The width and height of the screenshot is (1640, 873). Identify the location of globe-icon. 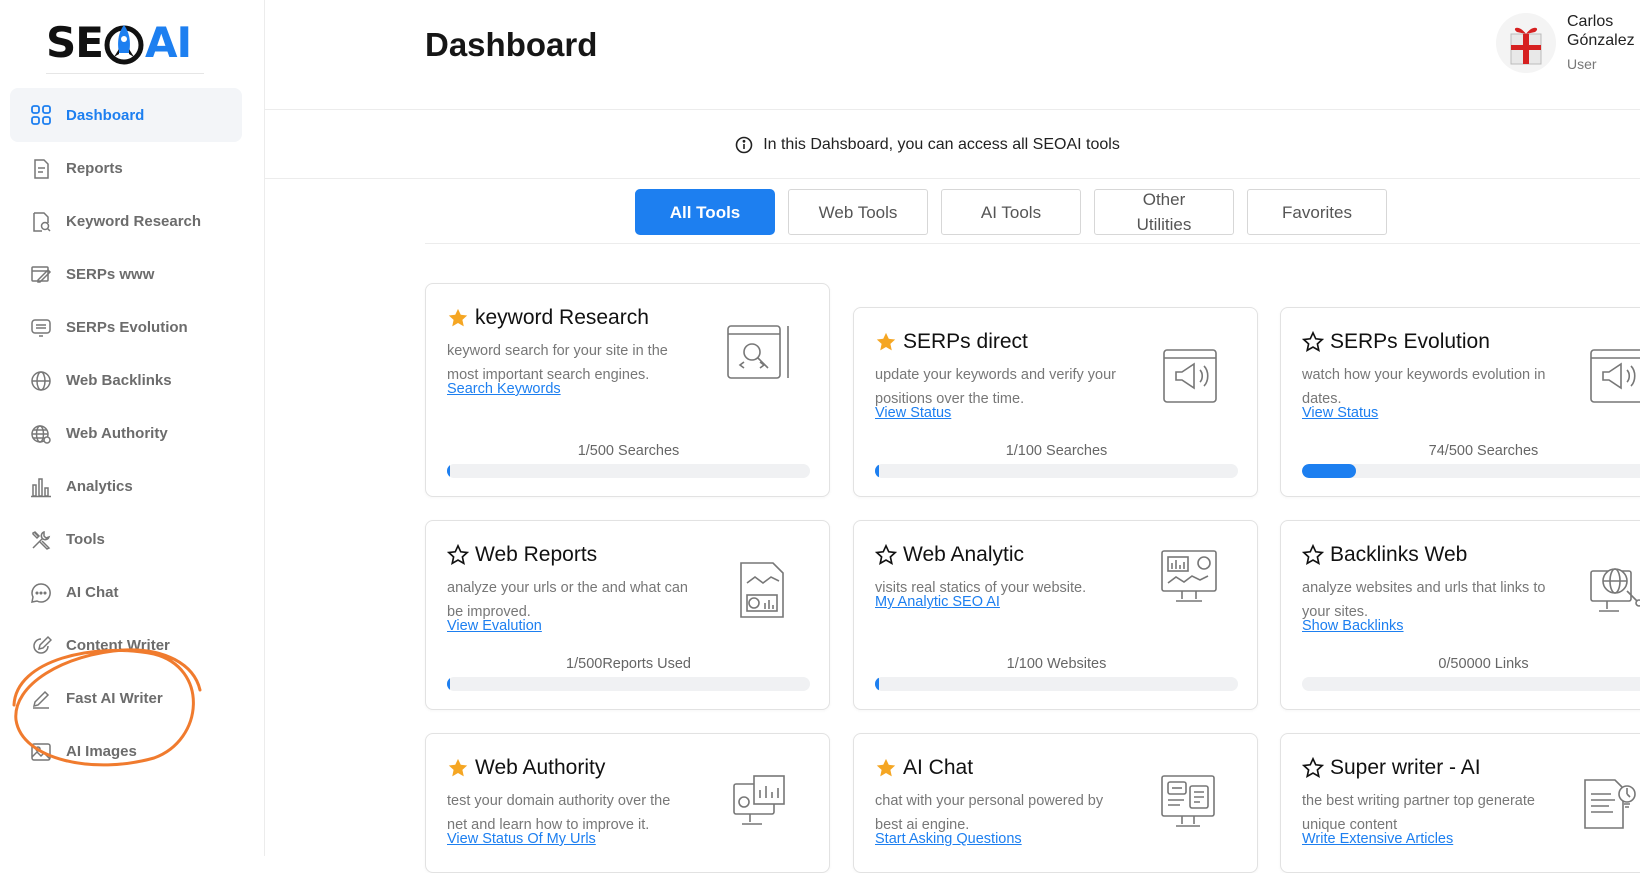
(41, 381).